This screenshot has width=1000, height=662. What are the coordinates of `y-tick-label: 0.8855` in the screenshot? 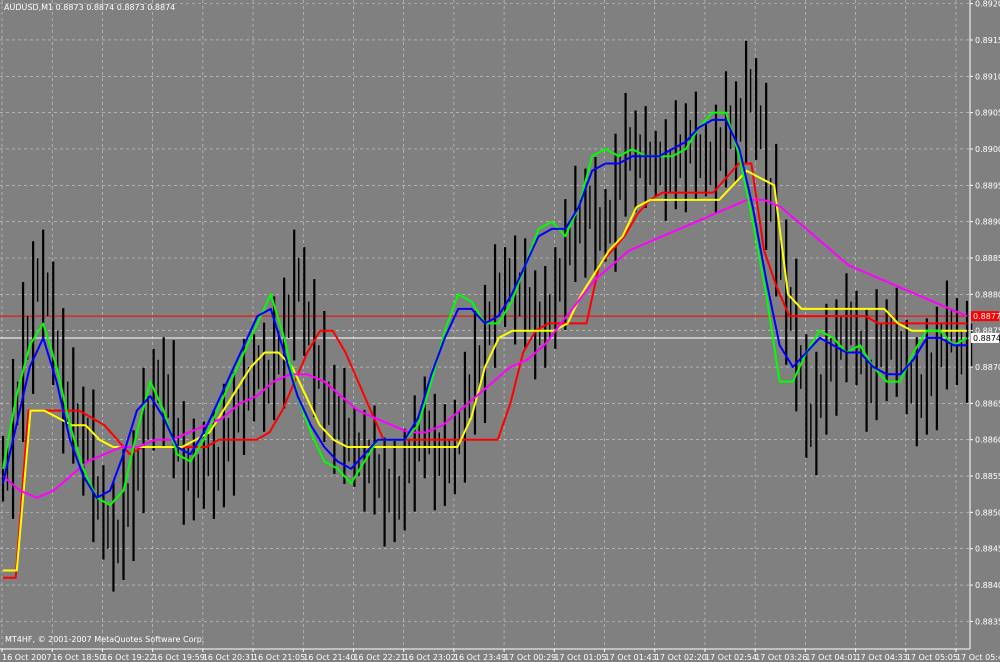 It's located at (987, 476).